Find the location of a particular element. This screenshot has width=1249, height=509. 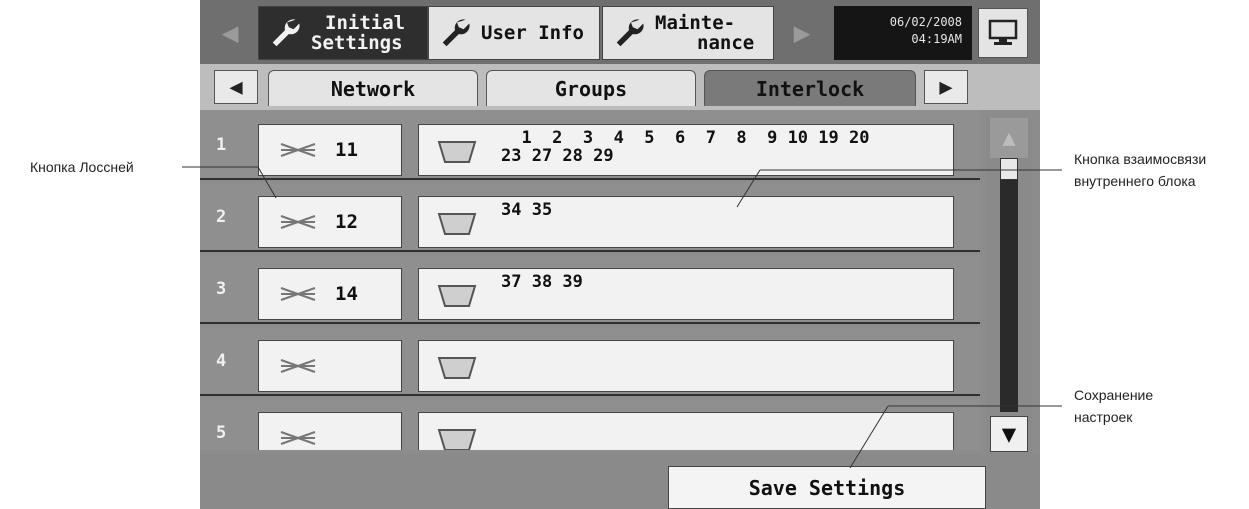

annotation-lossnay-button: Кнопка Лоссней is located at coordinates (82, 167).